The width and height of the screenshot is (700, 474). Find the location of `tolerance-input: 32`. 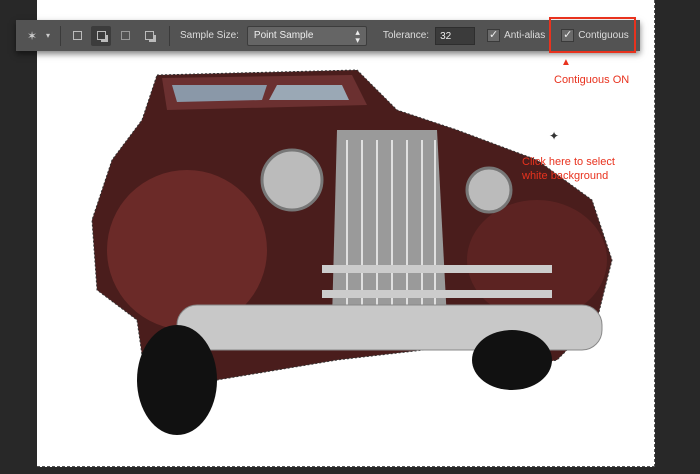

tolerance-input: 32 is located at coordinates (455, 35).